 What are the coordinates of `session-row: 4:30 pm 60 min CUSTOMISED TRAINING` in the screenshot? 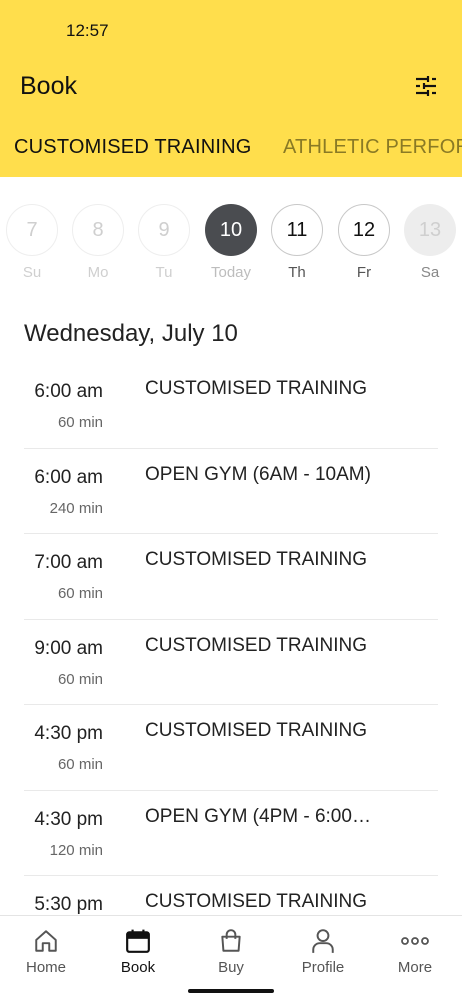 It's located at (231, 748).